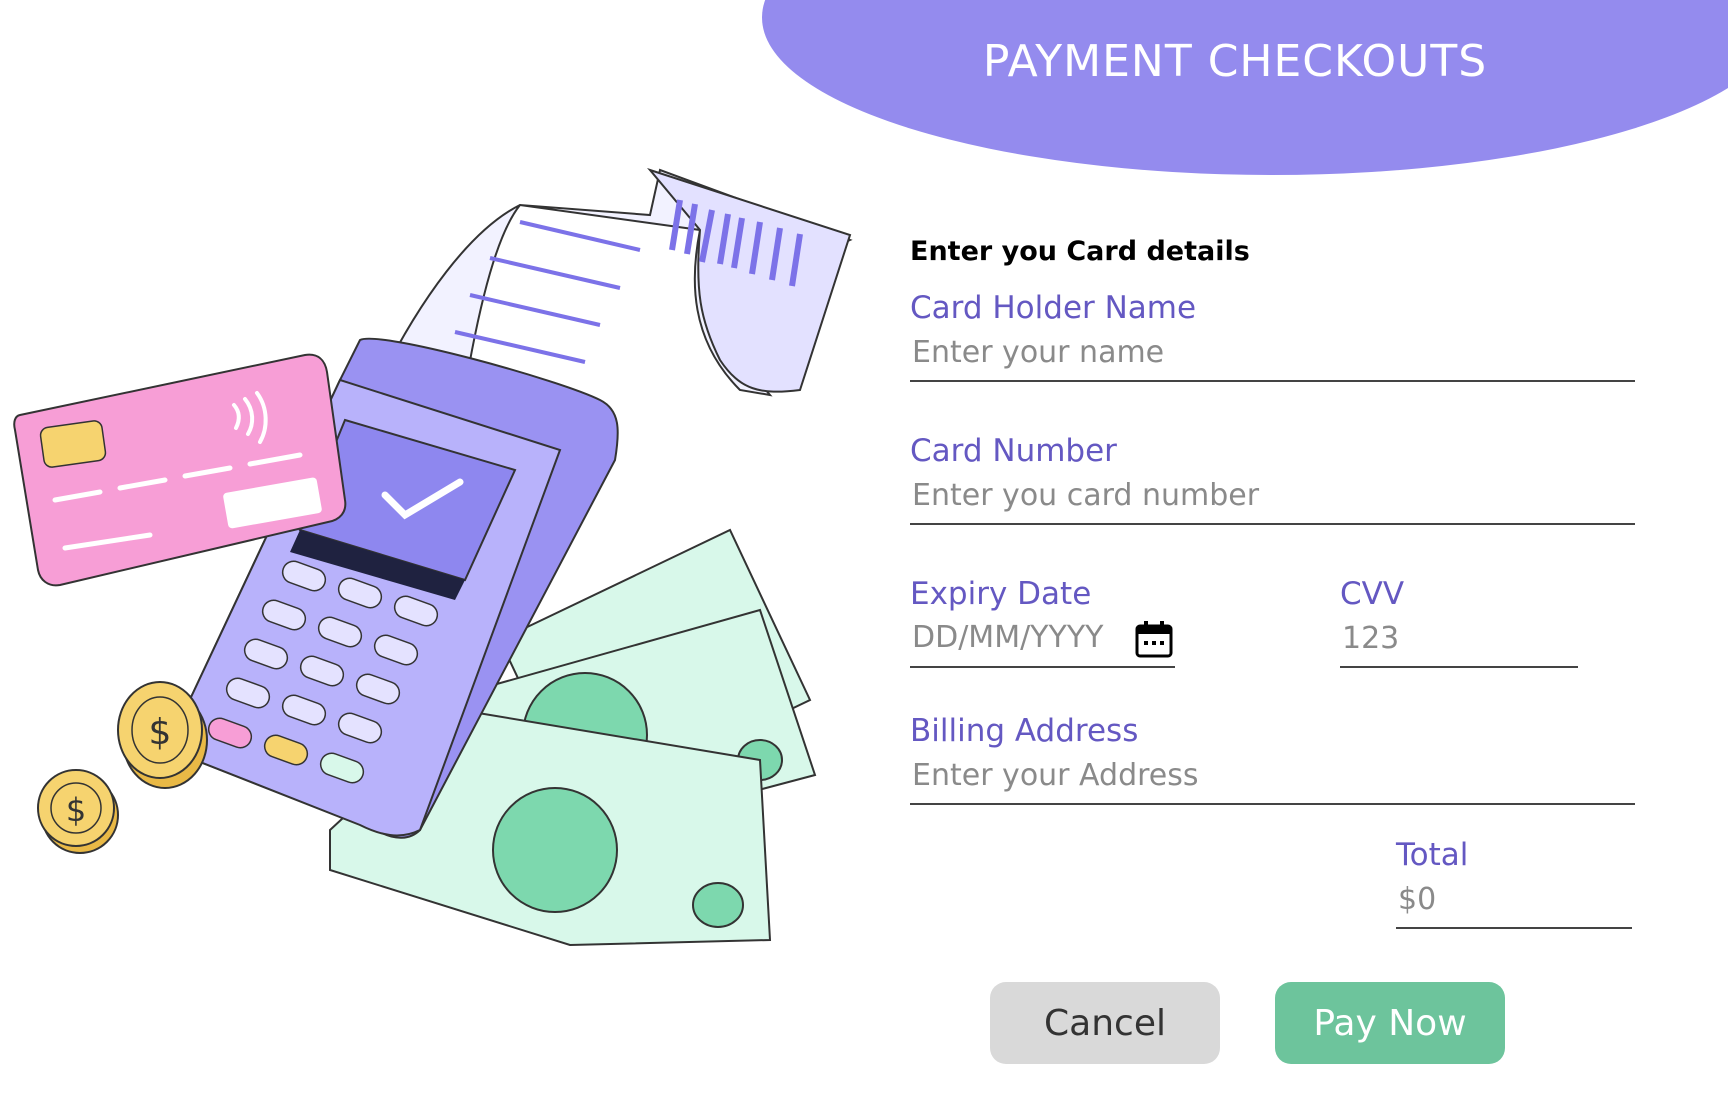  I want to click on billing-address-input, so click(1272, 779).